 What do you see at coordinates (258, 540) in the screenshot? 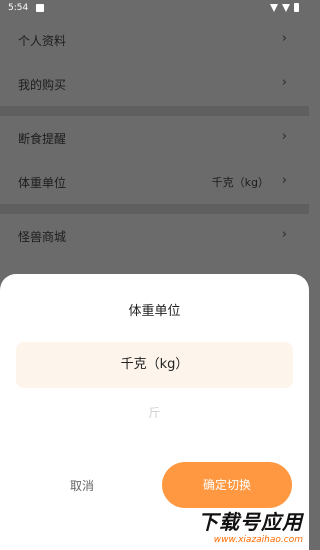
I see `watermark-url: www.xiazaihao.com` at bounding box center [258, 540].